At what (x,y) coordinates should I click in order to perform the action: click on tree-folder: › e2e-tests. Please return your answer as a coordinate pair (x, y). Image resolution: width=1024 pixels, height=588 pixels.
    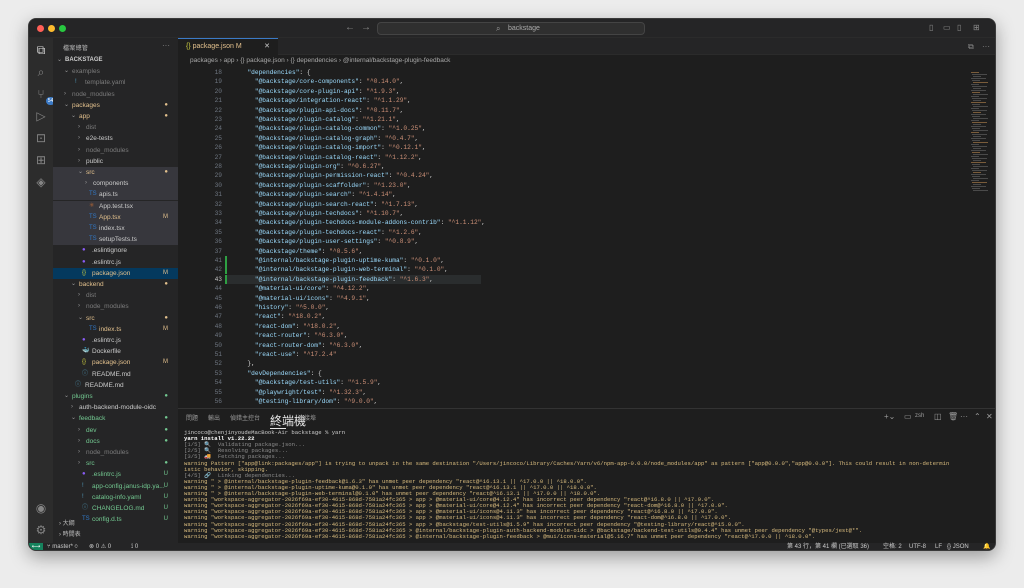
    Looking at the image, I should click on (115, 138).